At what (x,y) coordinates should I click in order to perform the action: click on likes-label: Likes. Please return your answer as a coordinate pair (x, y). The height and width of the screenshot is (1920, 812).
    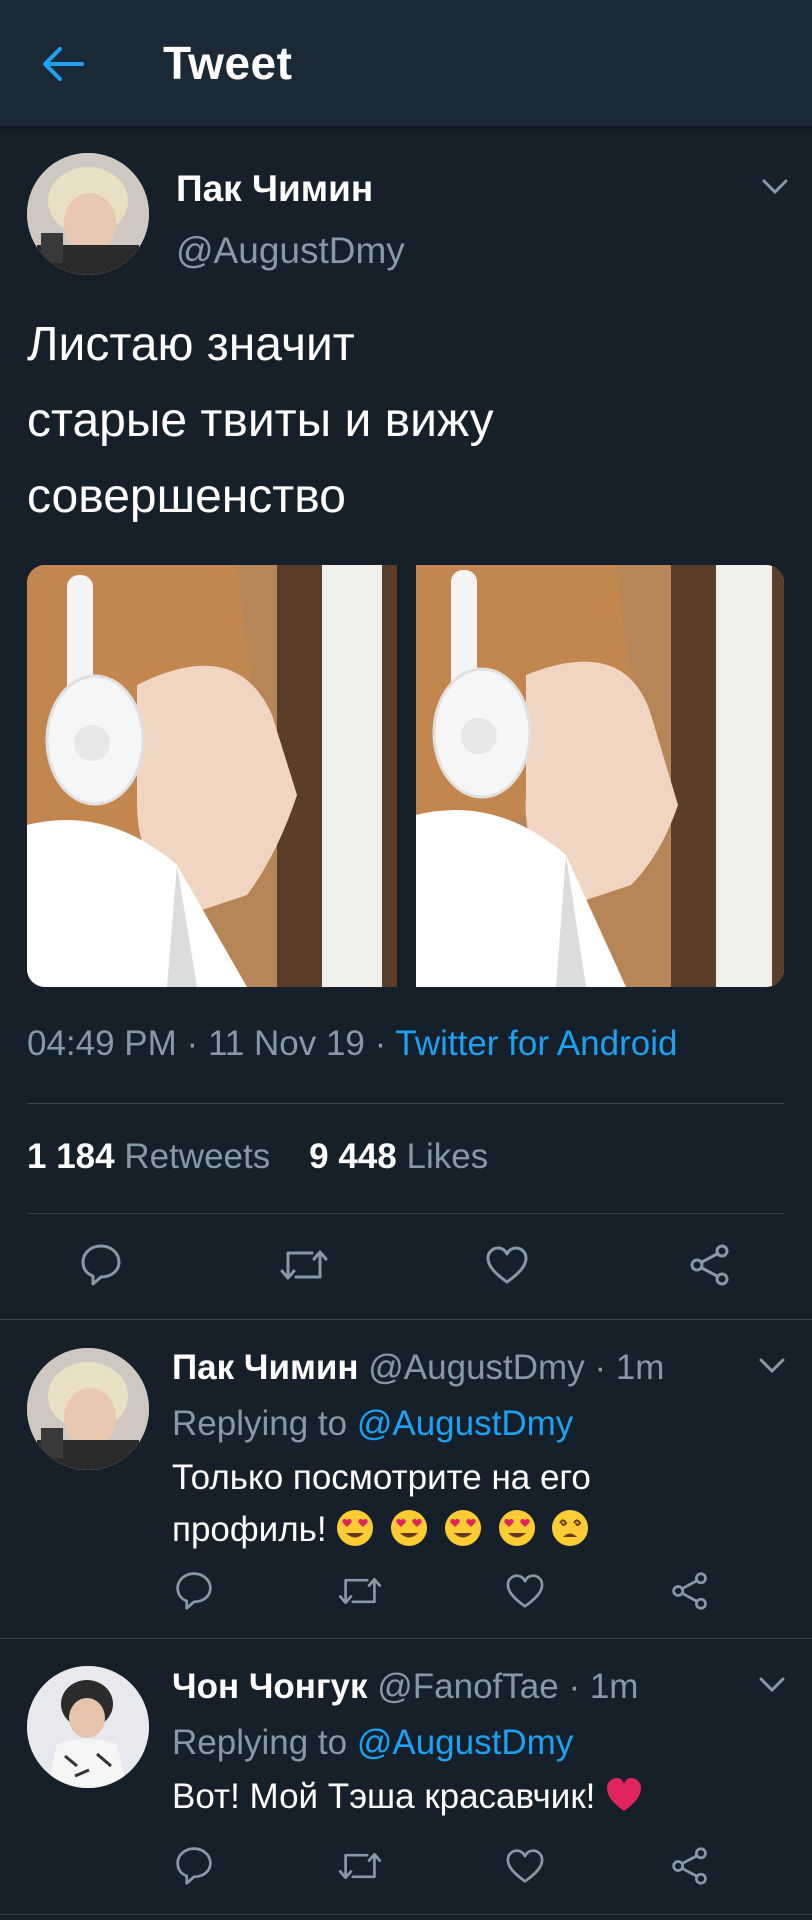
    Looking at the image, I should click on (447, 1156).